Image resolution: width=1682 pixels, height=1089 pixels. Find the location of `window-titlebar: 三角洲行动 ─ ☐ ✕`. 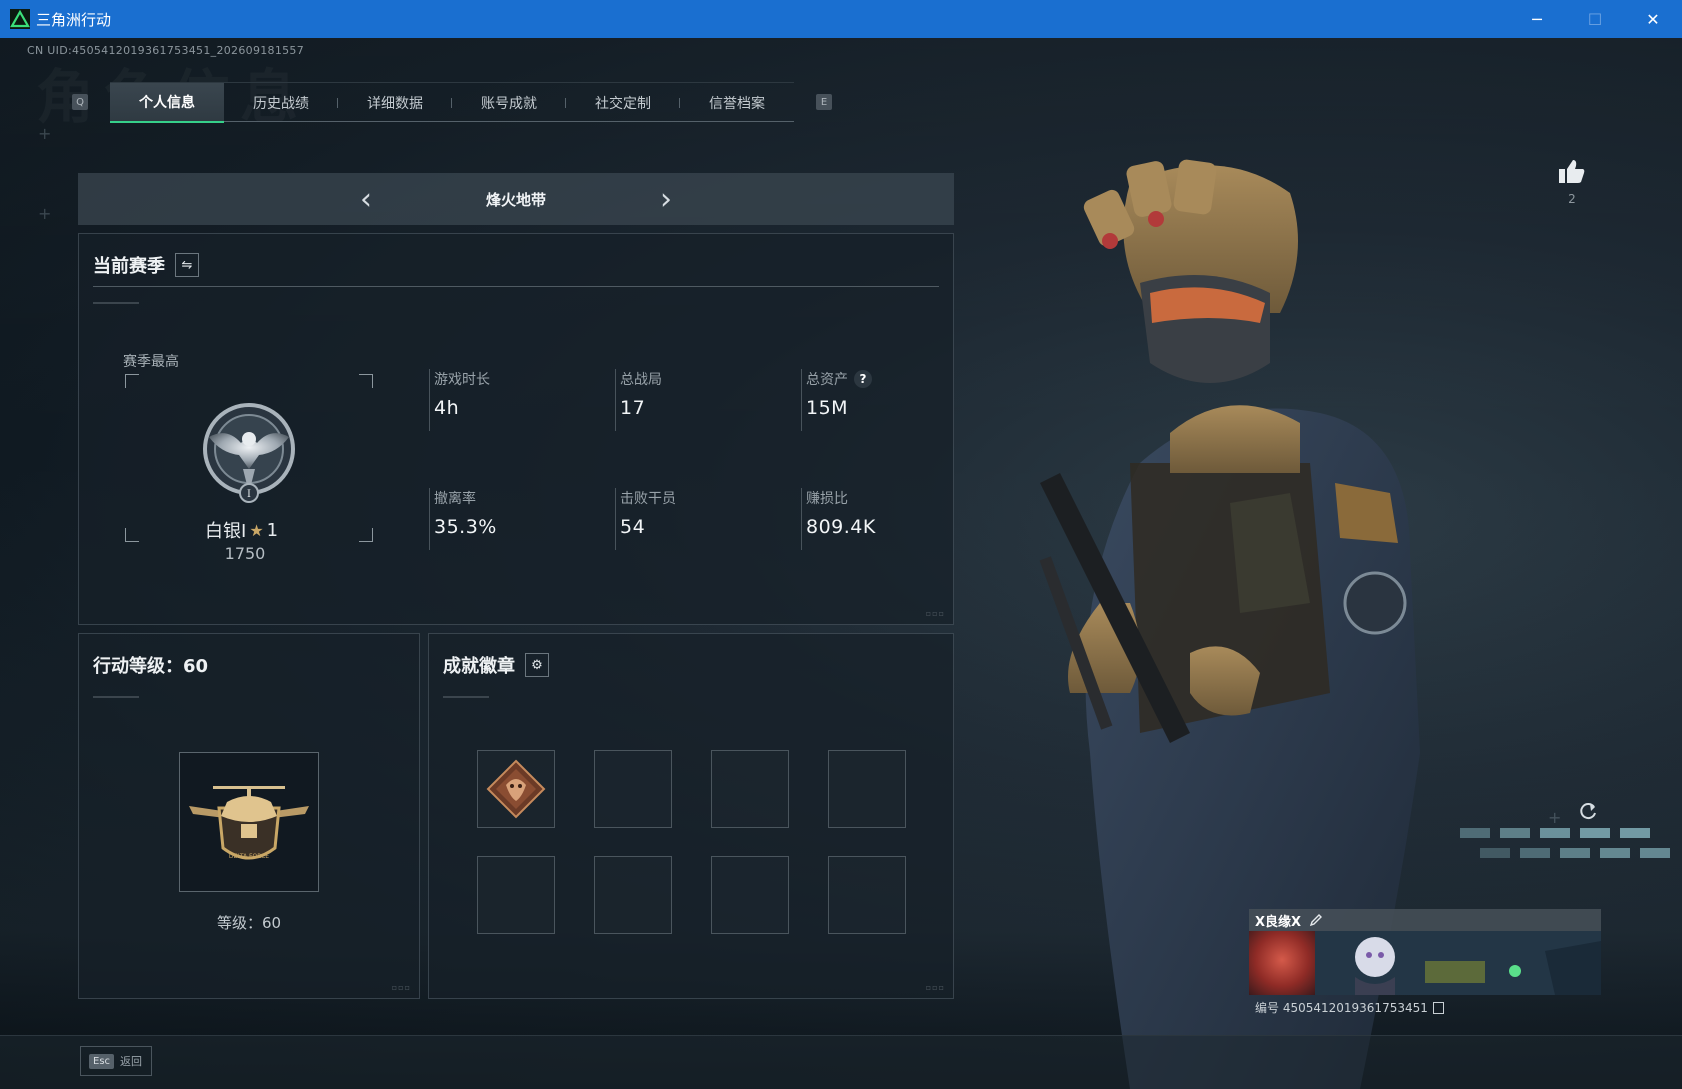

window-titlebar: 三角洲行动 ─ ☐ ✕ is located at coordinates (841, 19).